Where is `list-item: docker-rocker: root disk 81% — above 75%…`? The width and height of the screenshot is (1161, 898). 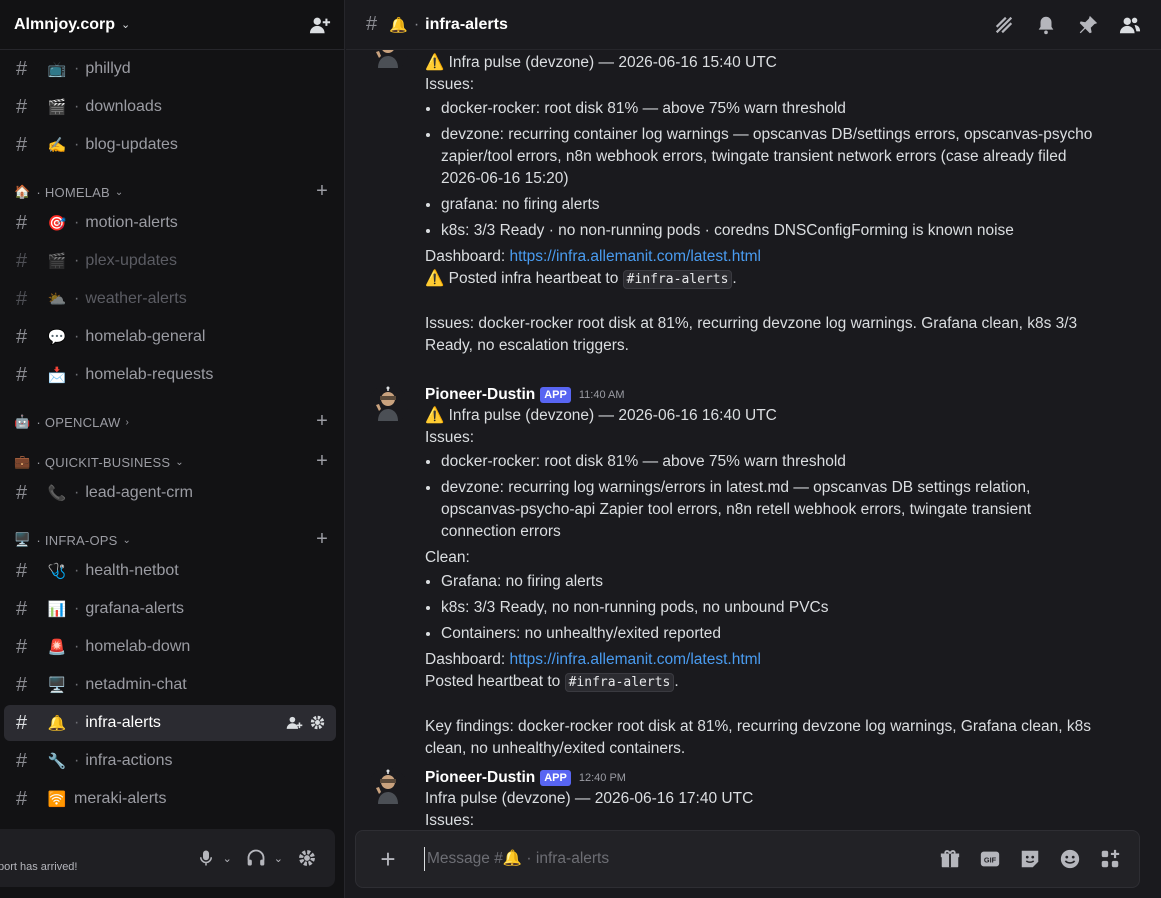 list-item: docker-rocker: root disk 81% — above 75%… is located at coordinates (773, 462).